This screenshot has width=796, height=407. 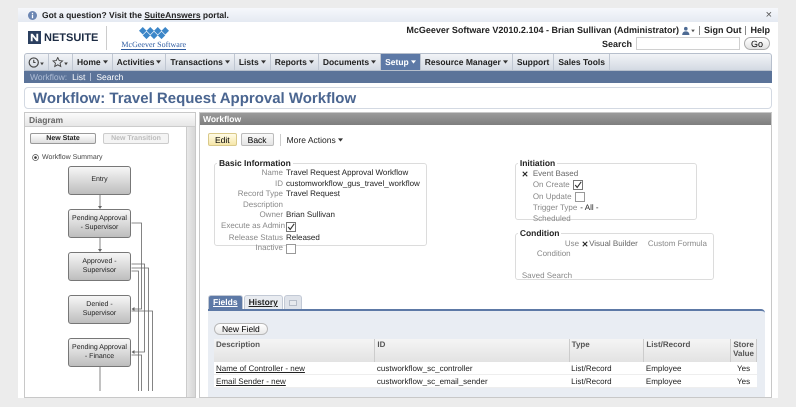 I want to click on clock-icon, so click(x=36, y=62).